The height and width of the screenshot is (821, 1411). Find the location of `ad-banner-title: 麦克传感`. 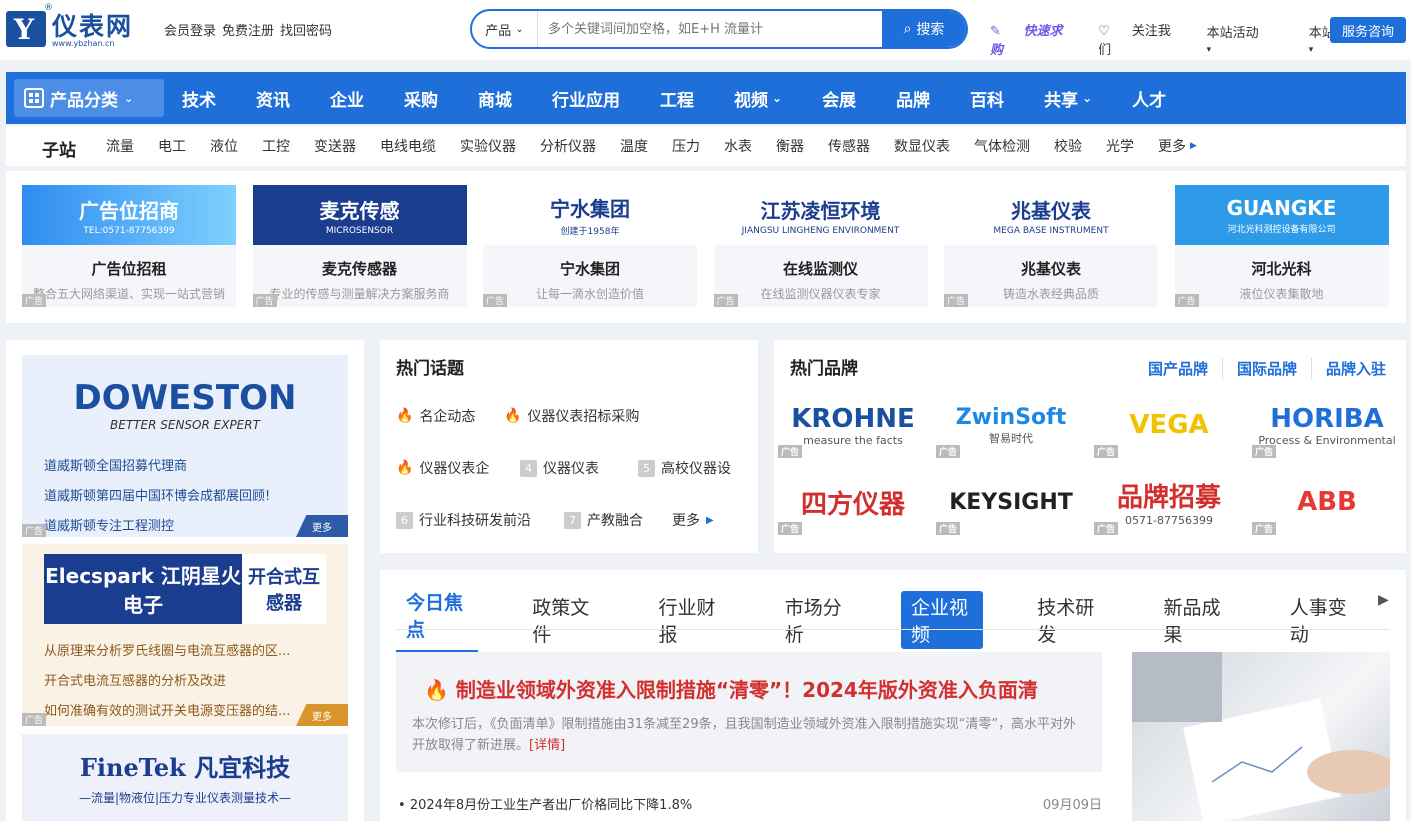

ad-banner-title: 麦克传感 is located at coordinates (359, 210).